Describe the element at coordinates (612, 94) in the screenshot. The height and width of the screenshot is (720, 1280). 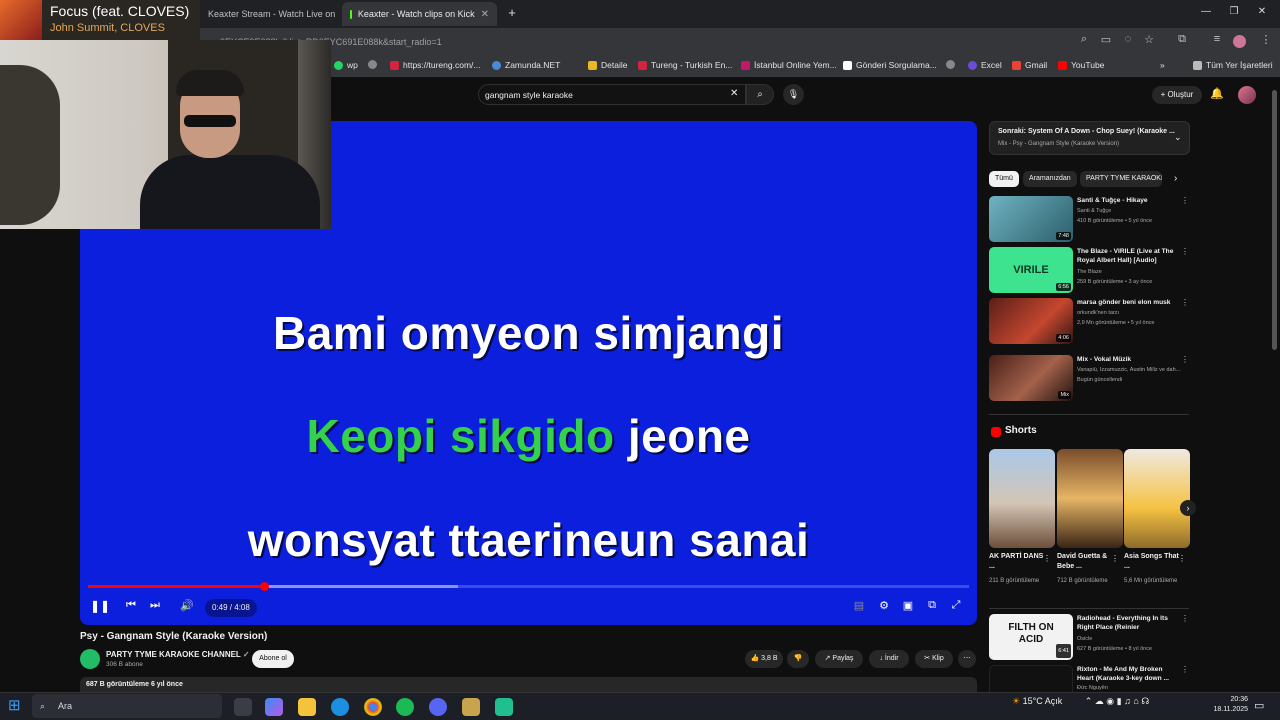
I see `search-input: gangnam style karaoke` at that location.